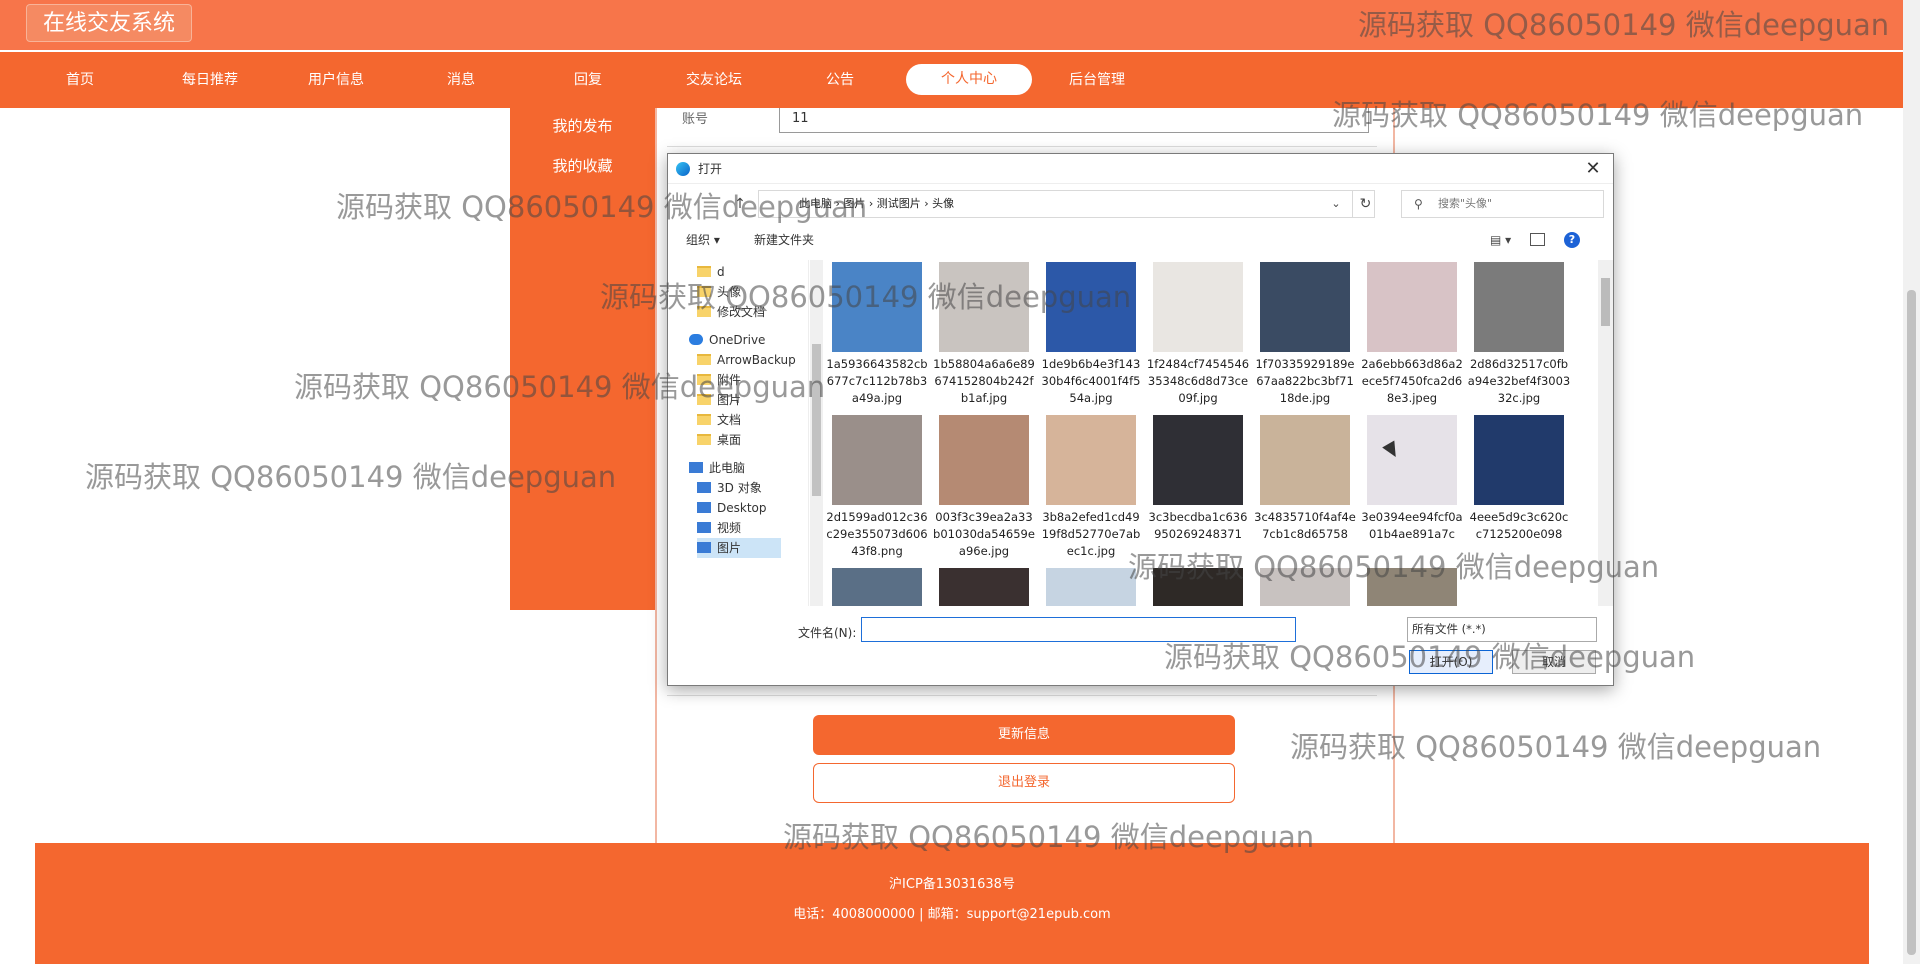  I want to click on tree-item: 桌面, so click(739, 440).